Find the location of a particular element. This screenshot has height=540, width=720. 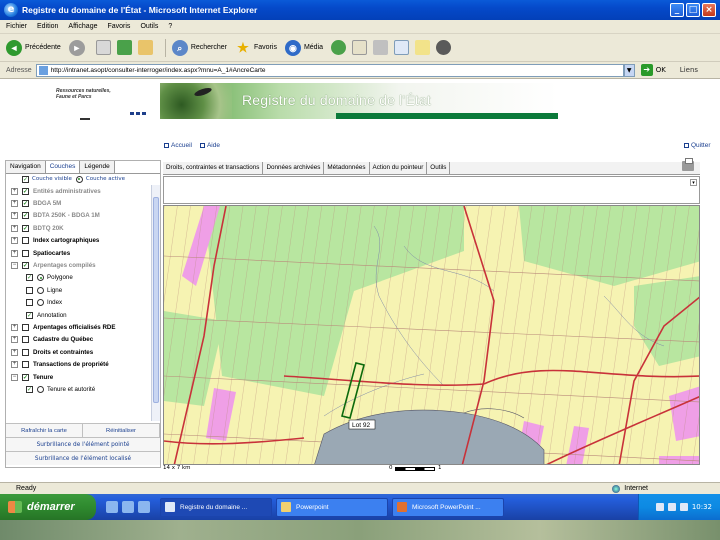

mail-icon is located at coordinates (360, 47).